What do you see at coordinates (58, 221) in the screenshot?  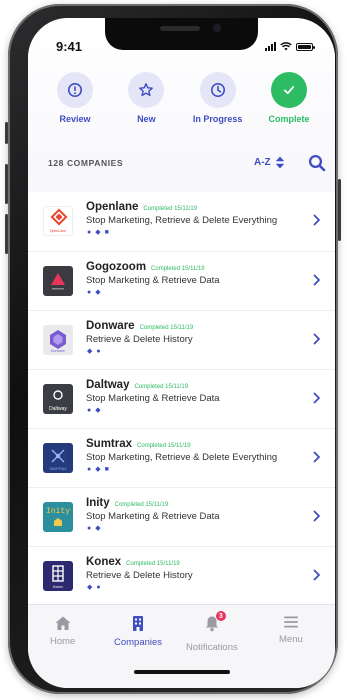 I see `openlane-logo: OpenLane` at bounding box center [58, 221].